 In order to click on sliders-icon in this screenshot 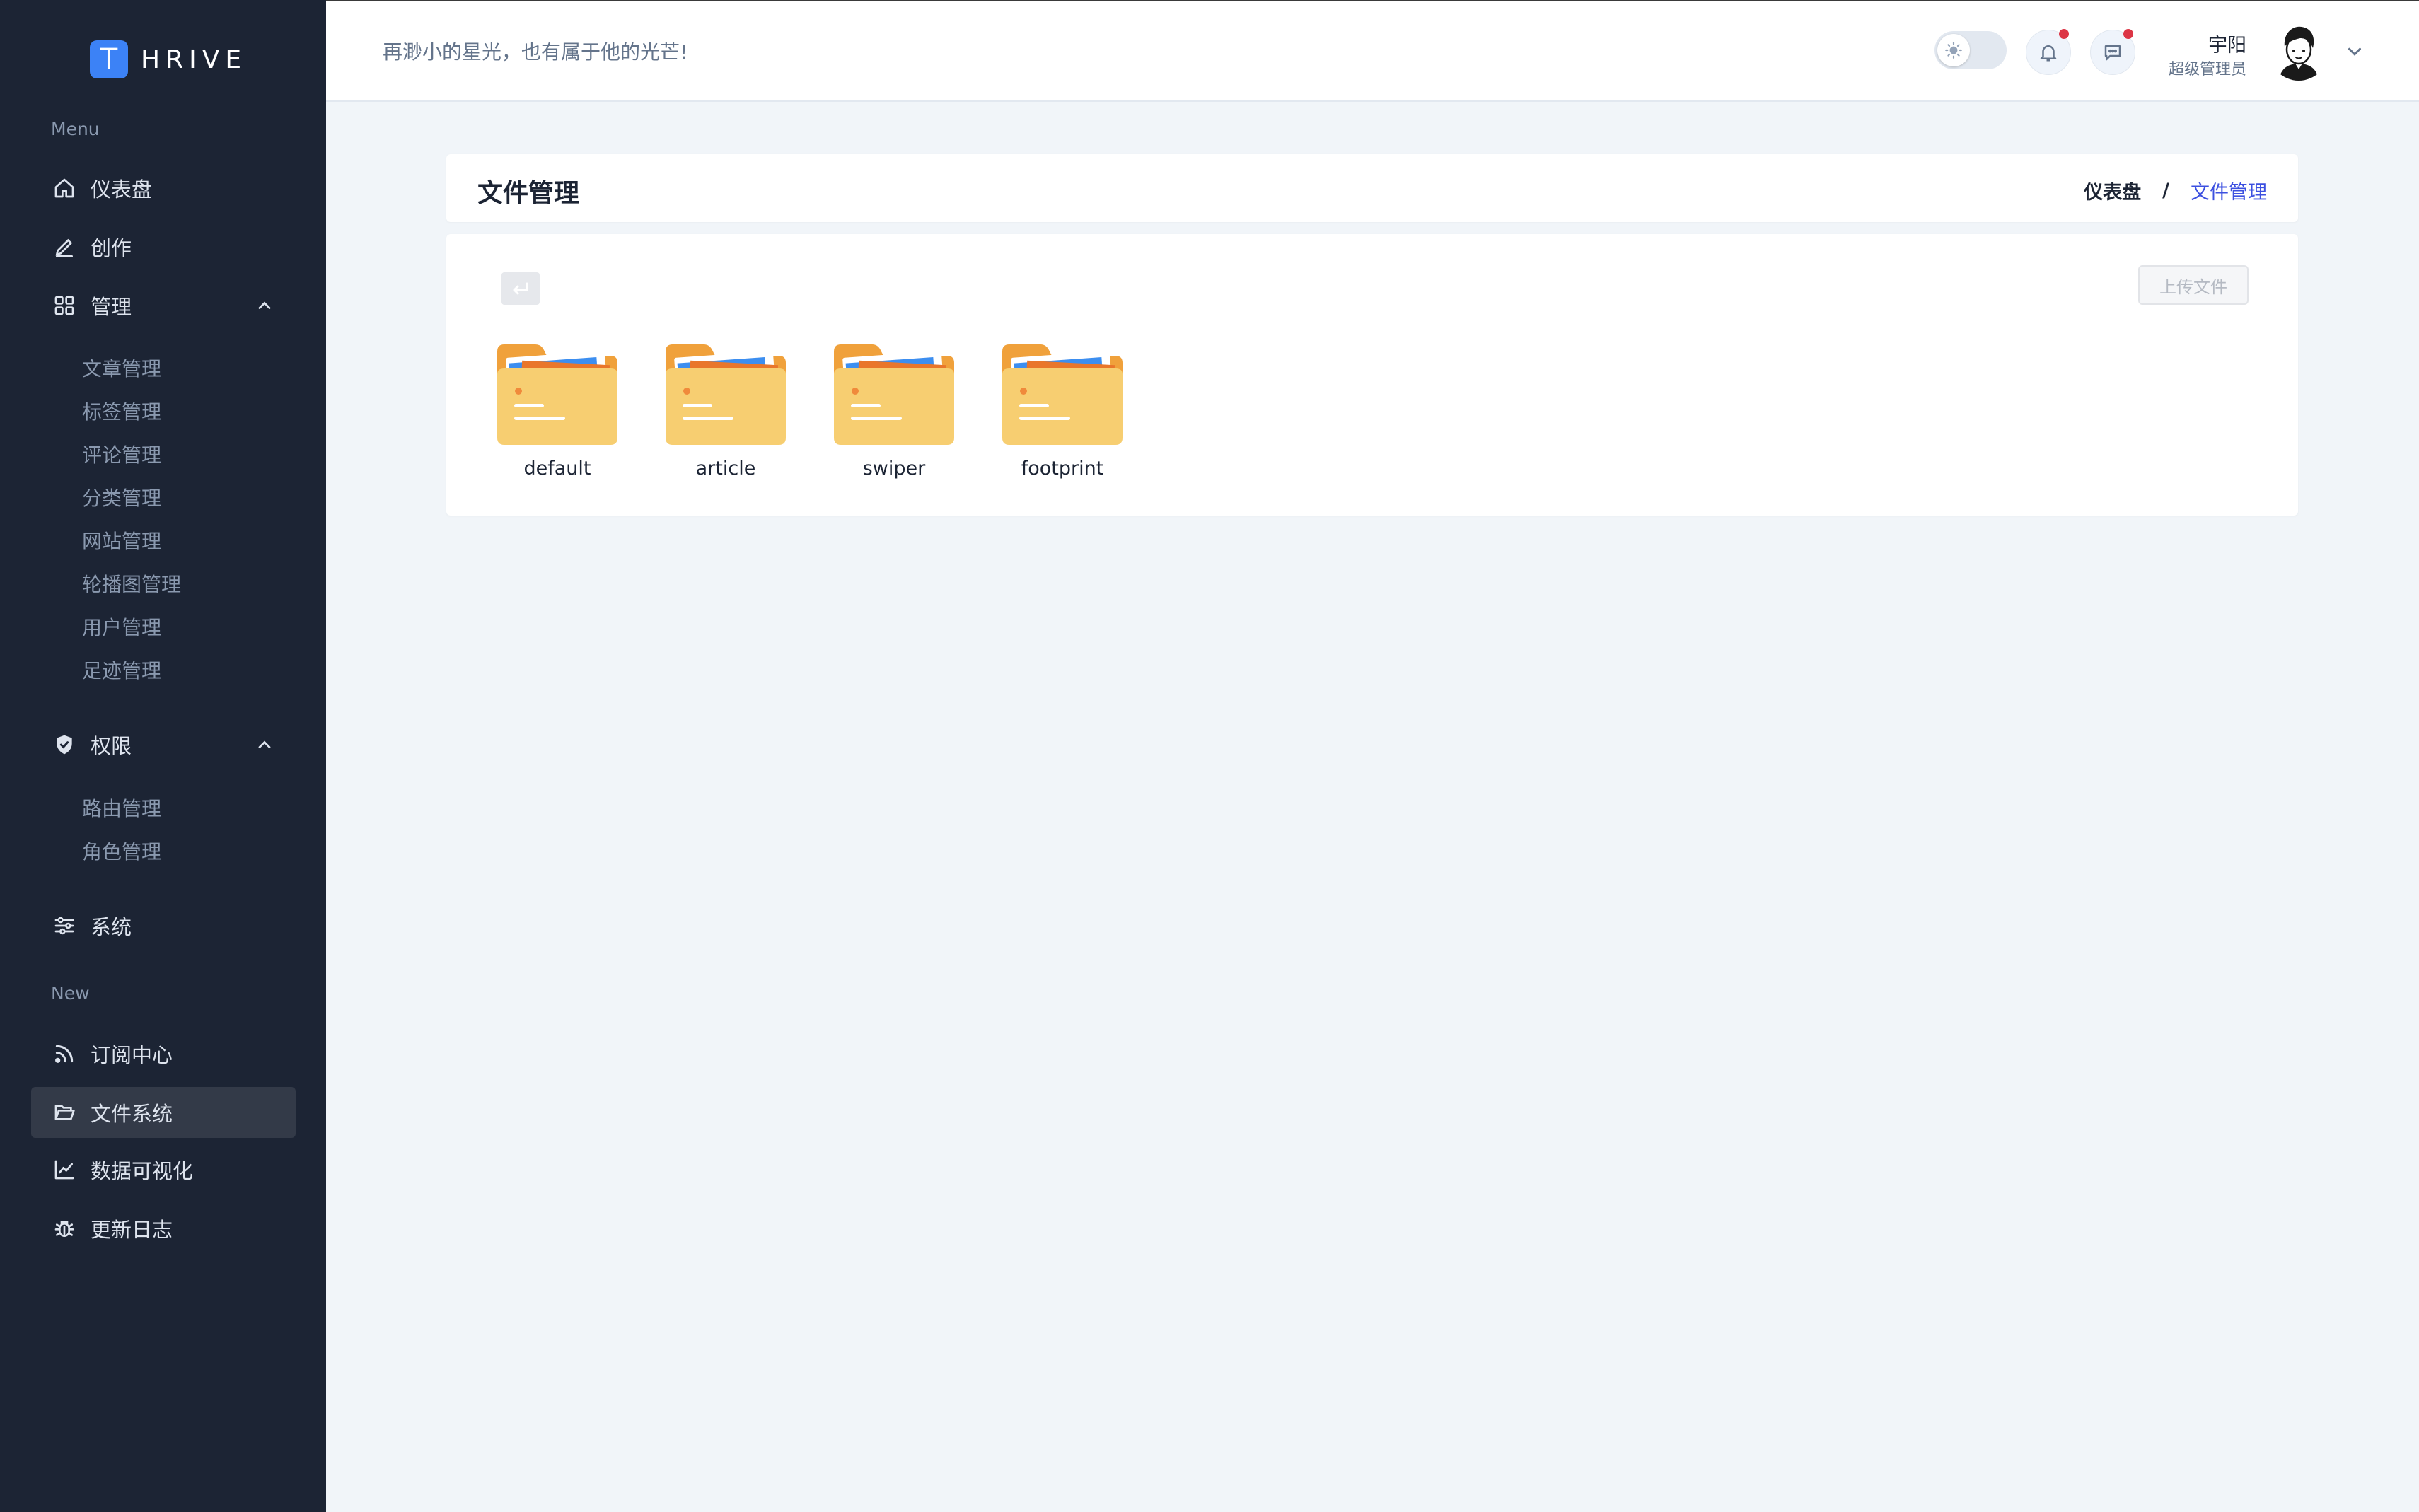, I will do `click(64, 926)`.